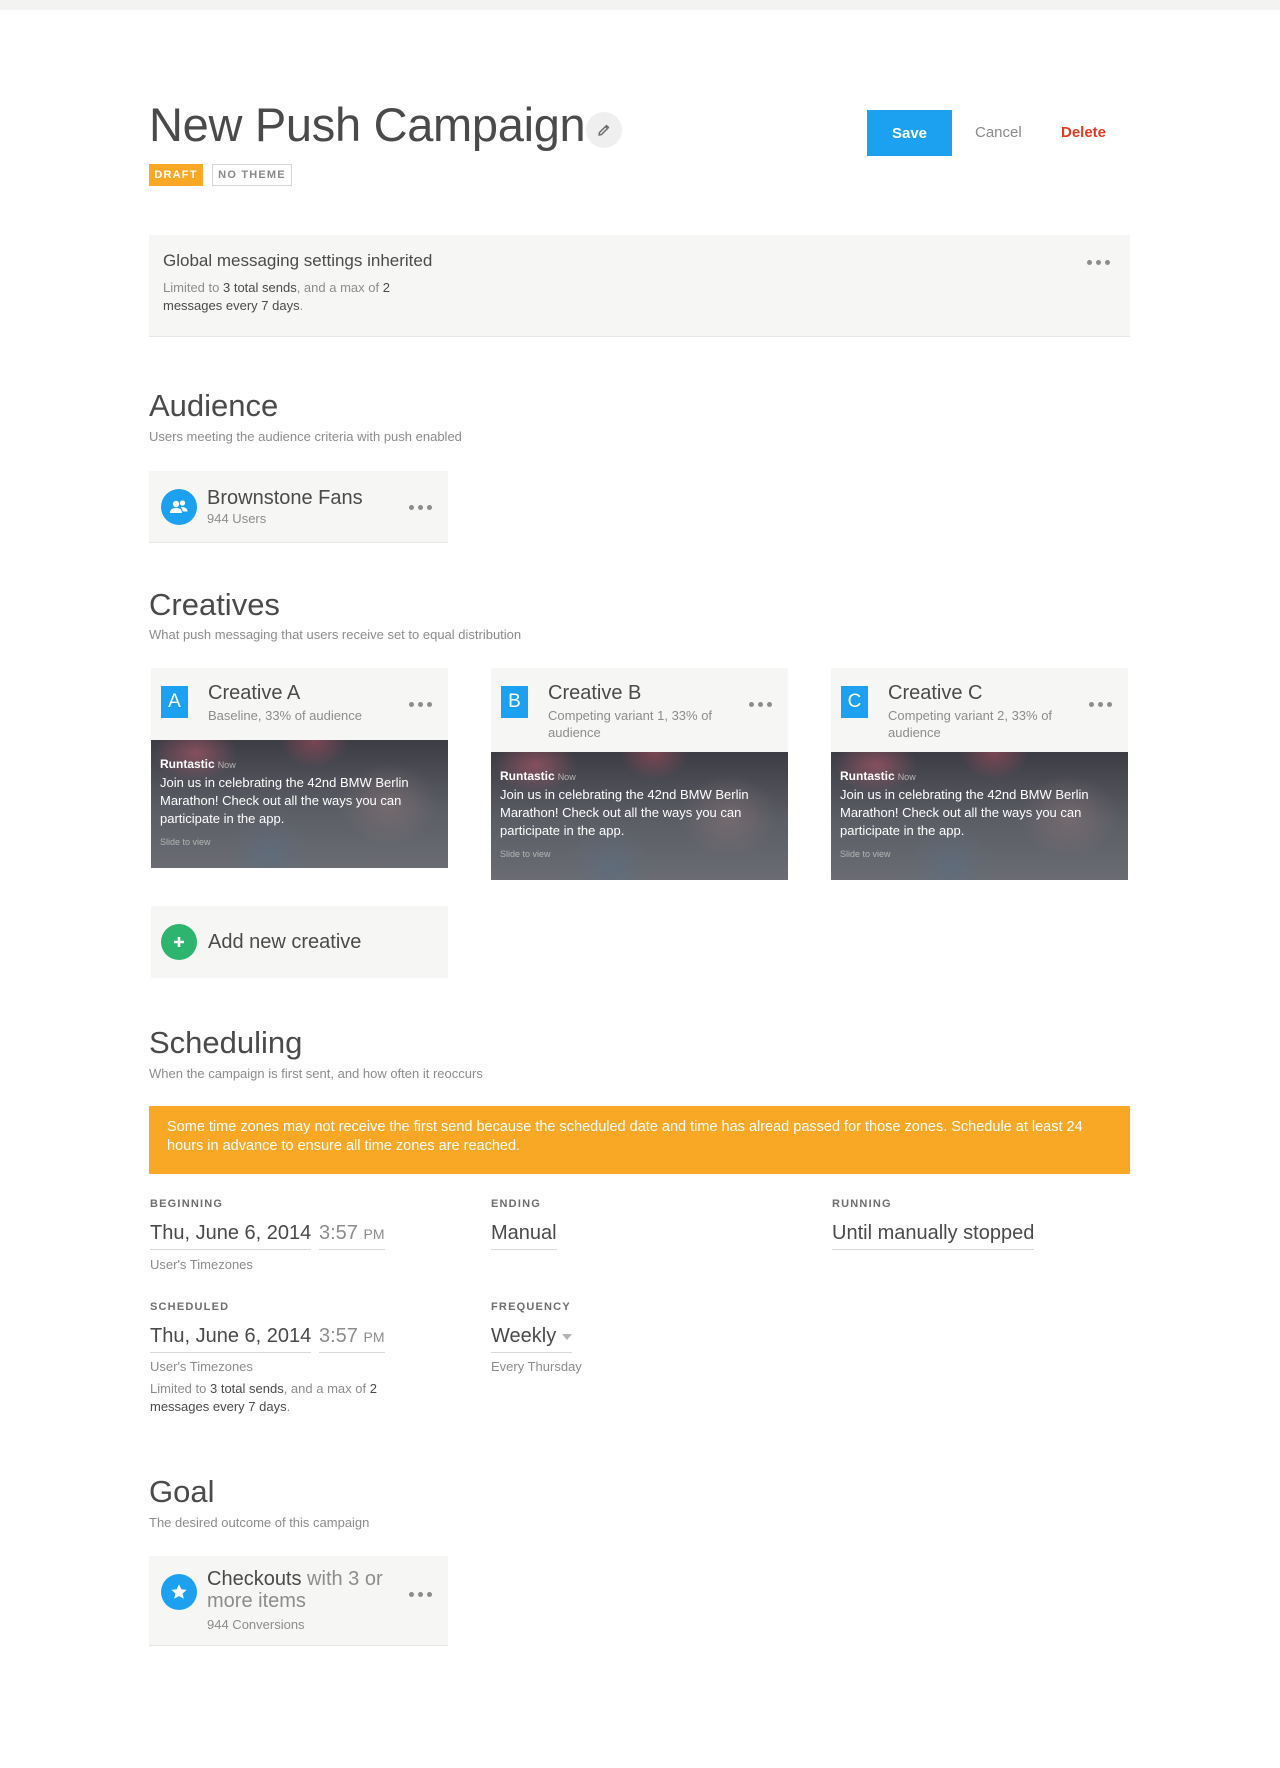 The height and width of the screenshot is (1768, 1280). Describe the element at coordinates (285, 715) in the screenshot. I see `creative-description: Baseline, 33% of audience` at that location.